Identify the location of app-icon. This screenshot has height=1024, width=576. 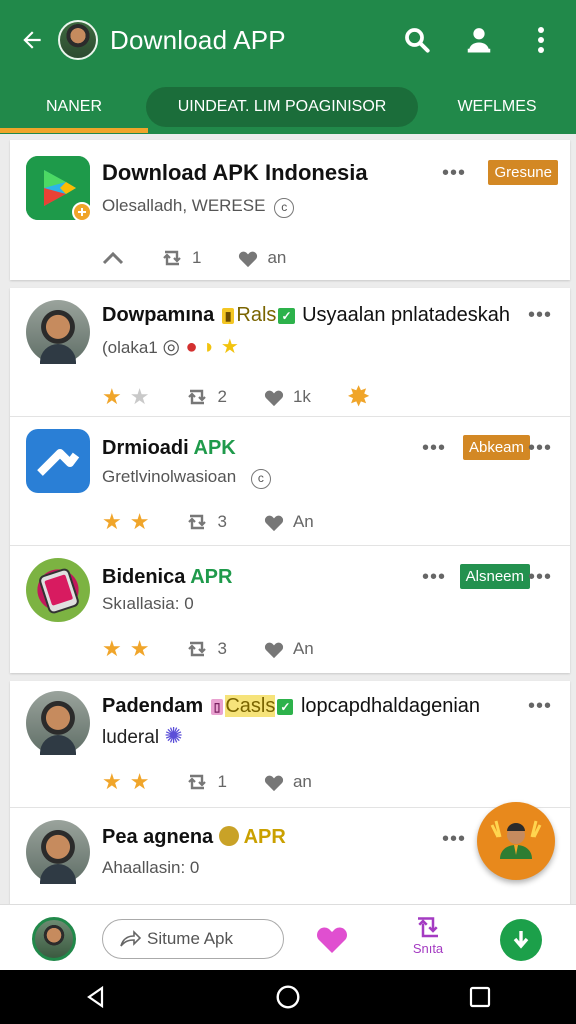
(58, 461).